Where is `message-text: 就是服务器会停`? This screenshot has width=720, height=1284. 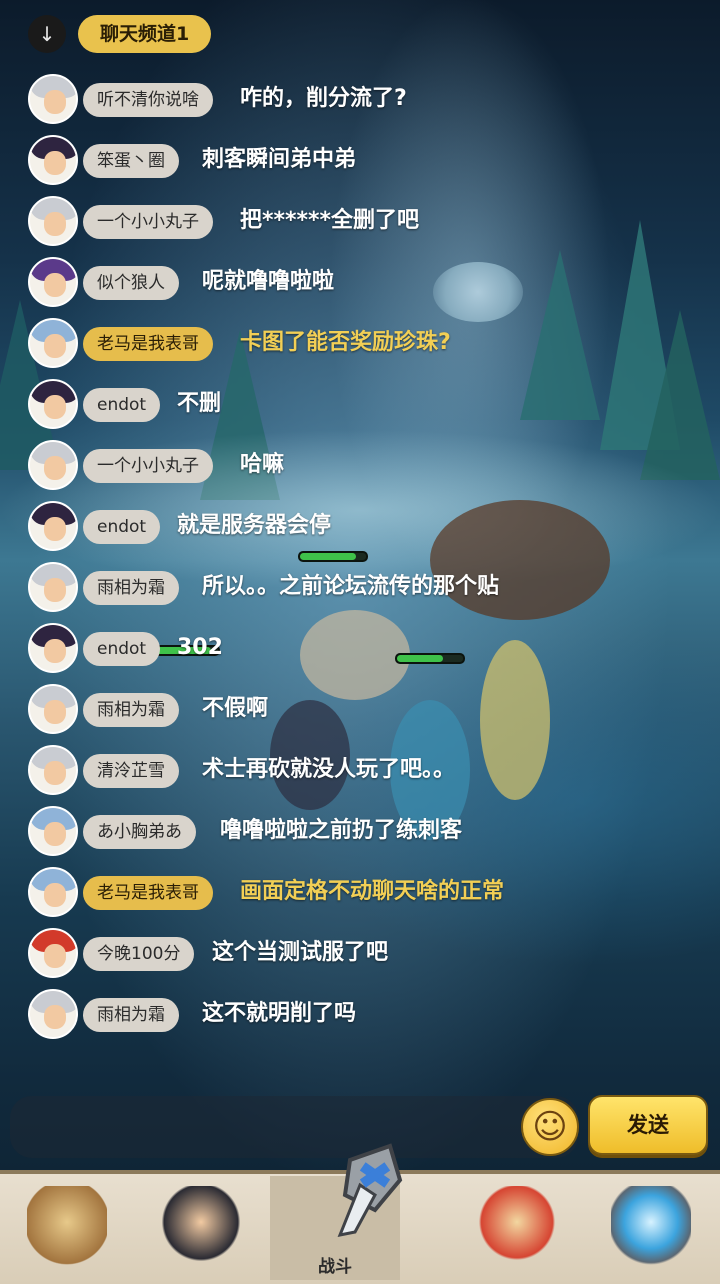 message-text: 就是服务器会停 is located at coordinates (254, 525).